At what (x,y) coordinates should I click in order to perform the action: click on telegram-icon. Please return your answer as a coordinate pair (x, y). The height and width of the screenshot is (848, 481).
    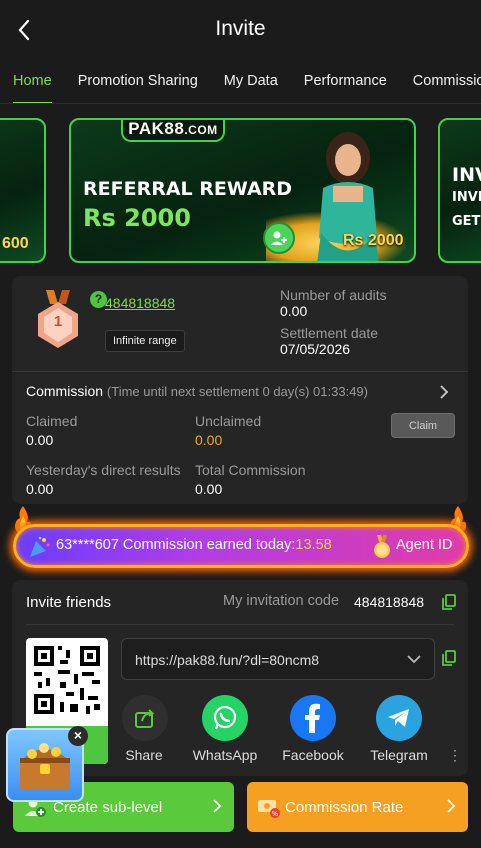
    Looking at the image, I should click on (399, 718).